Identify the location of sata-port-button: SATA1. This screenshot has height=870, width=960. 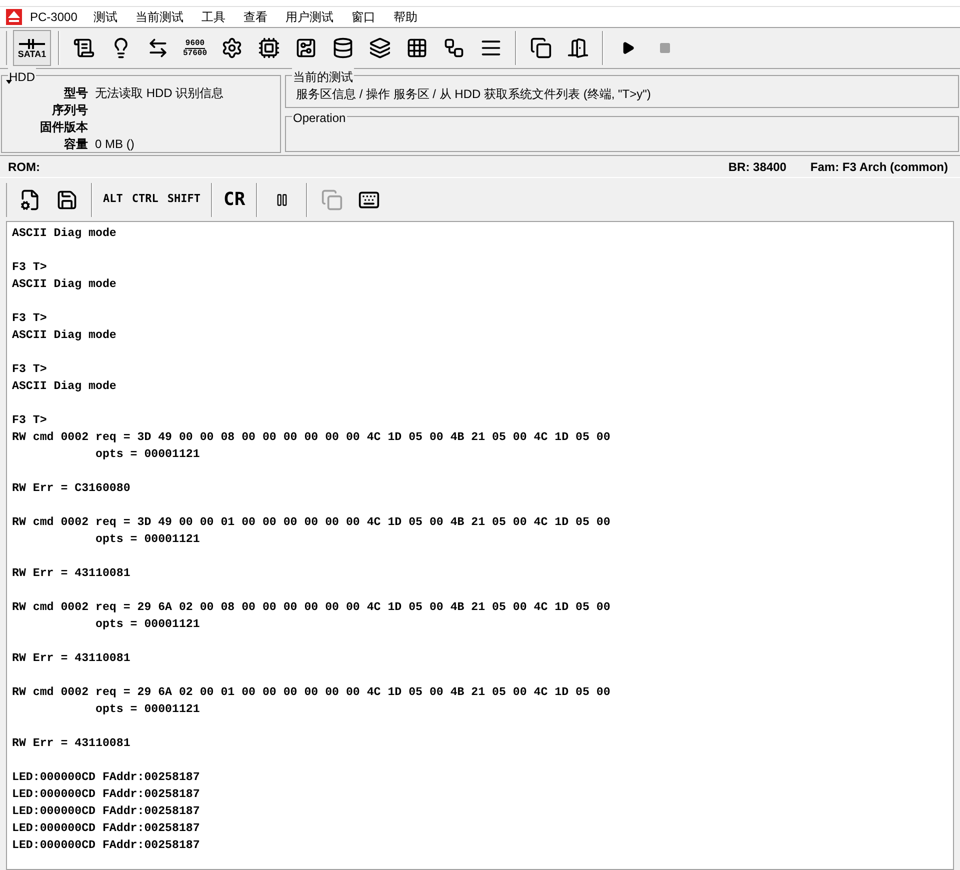
(32, 48).